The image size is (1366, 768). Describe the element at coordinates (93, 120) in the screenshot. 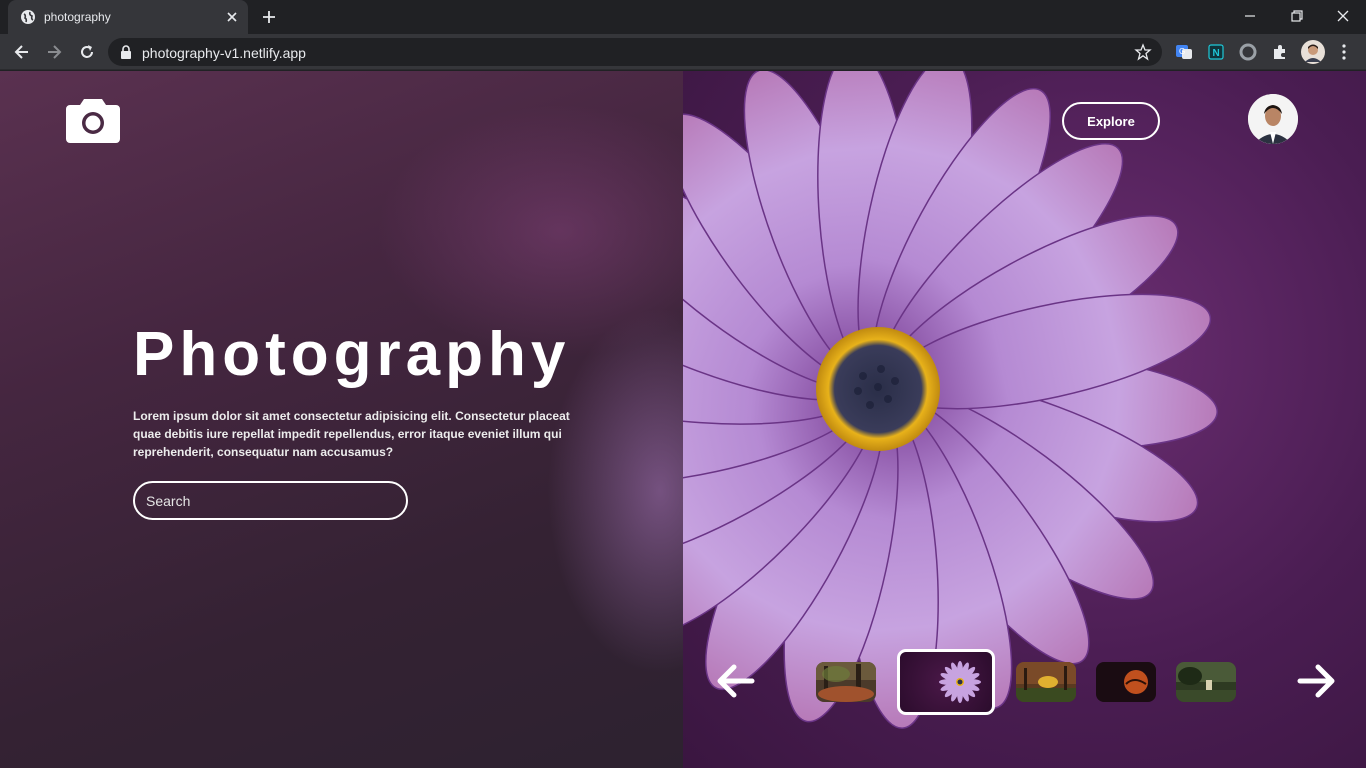

I see `camera-logo-icon` at that location.